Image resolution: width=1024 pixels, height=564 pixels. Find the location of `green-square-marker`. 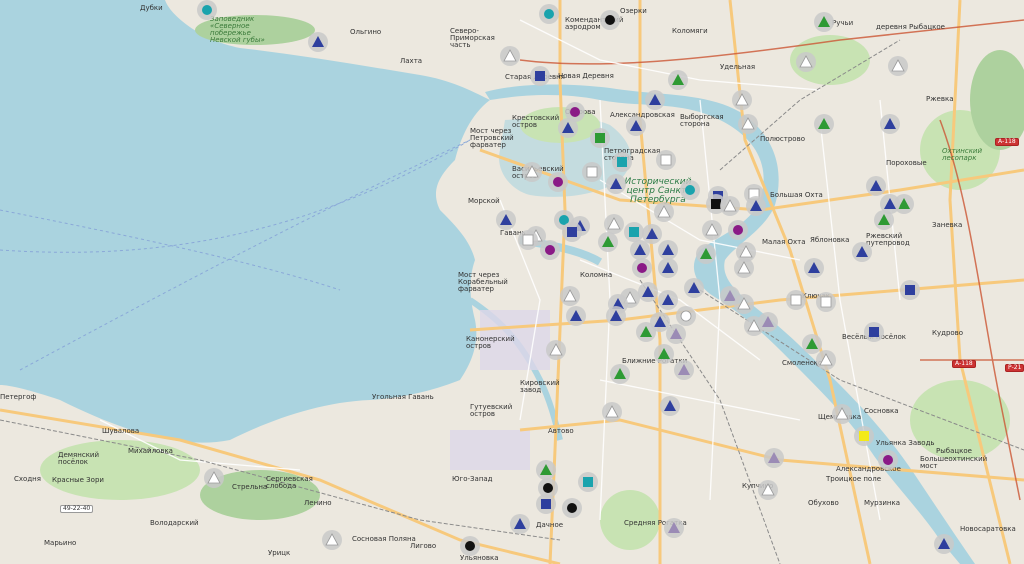

green-square-marker is located at coordinates (600, 138).